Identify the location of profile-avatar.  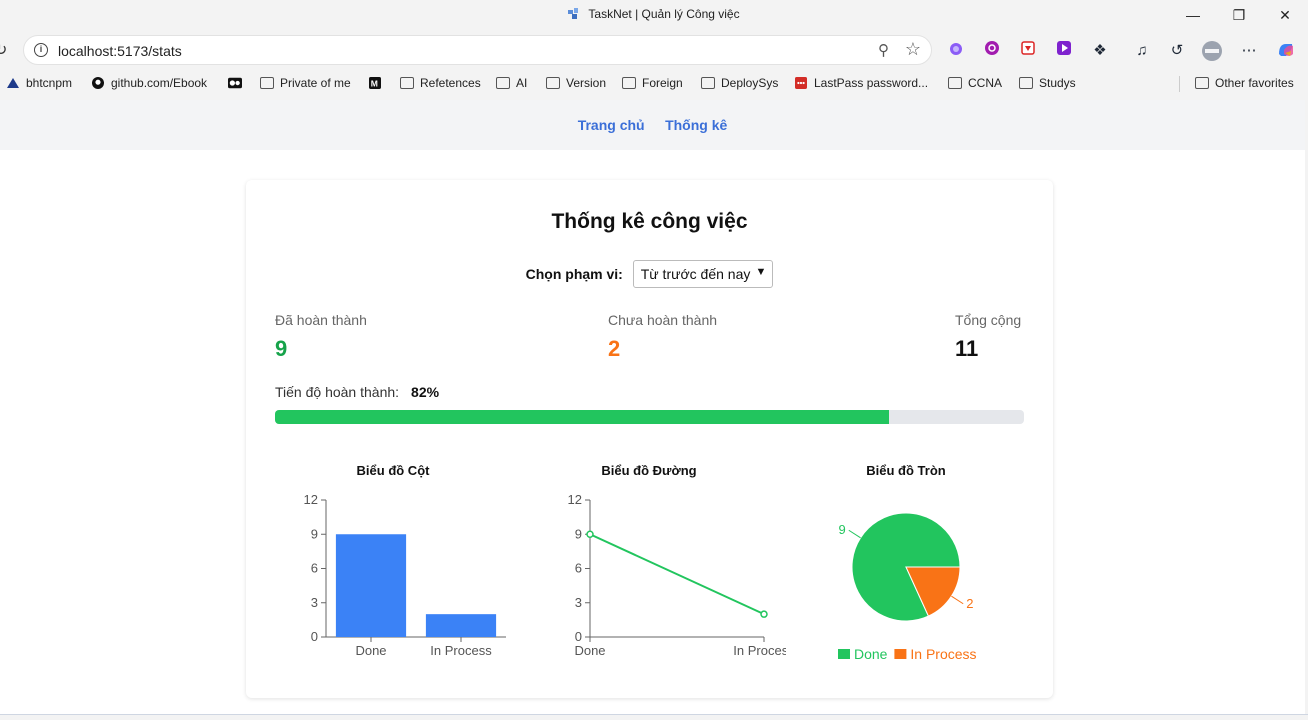
(1212, 51).